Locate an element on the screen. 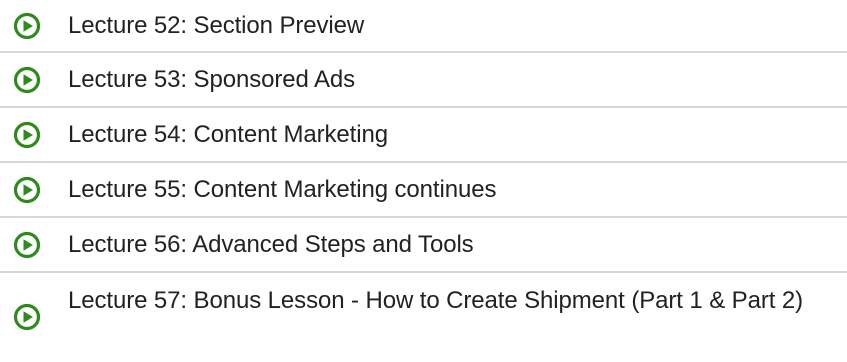 The height and width of the screenshot is (362, 847). lecture-title: Lecture 56: Advanced Steps and Tools is located at coordinates (271, 245).